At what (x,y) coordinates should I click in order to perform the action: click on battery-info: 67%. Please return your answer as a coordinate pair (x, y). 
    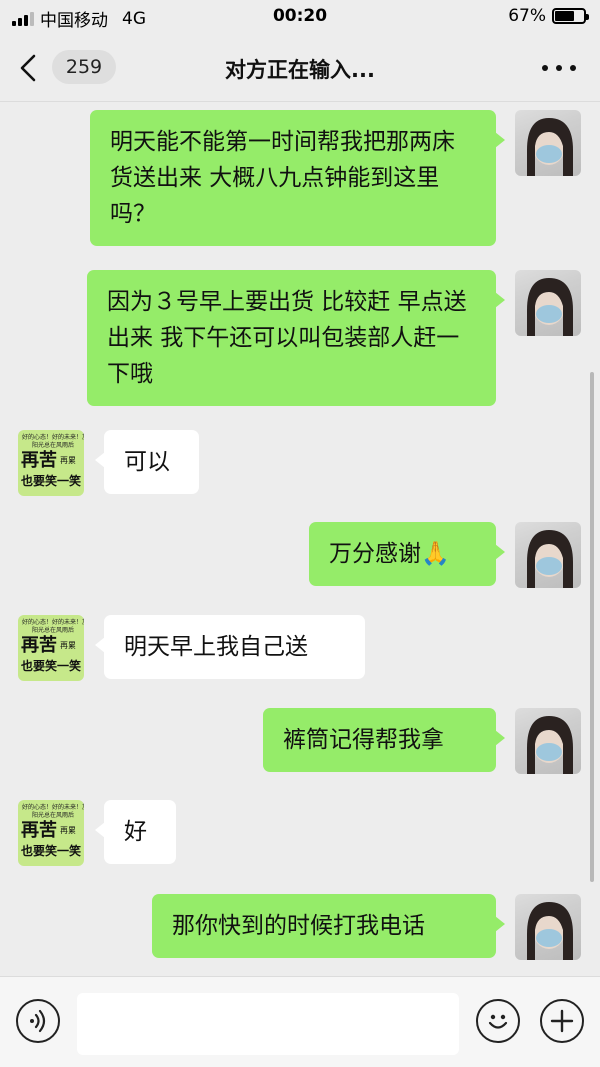
    Looking at the image, I should click on (548, 16).